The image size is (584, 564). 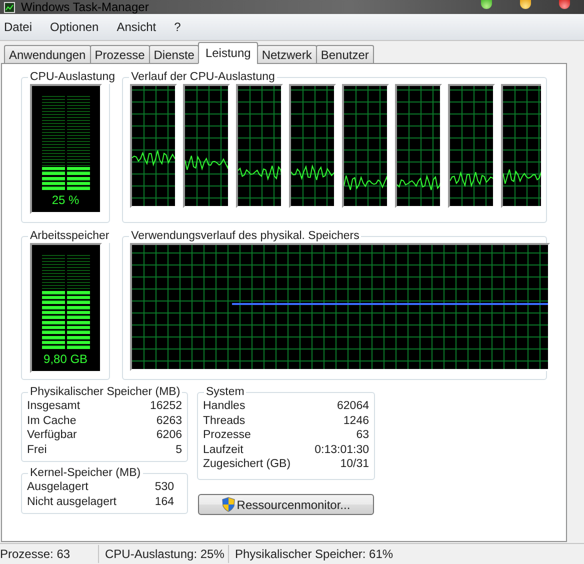 What do you see at coordinates (352, 406) in the screenshot?
I see `stat-value: 62064` at bounding box center [352, 406].